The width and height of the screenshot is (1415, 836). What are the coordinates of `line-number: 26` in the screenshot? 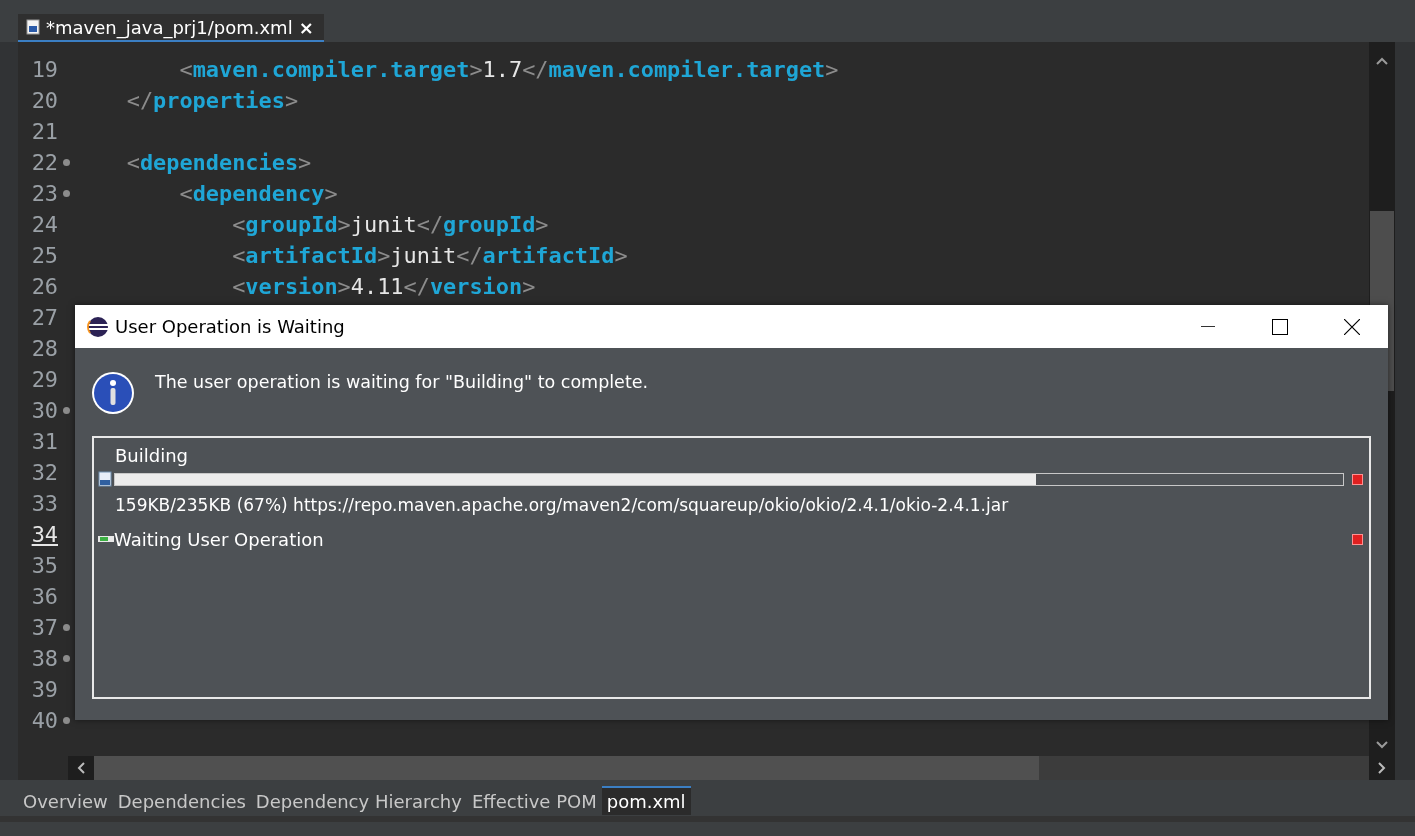 It's located at (44, 286).